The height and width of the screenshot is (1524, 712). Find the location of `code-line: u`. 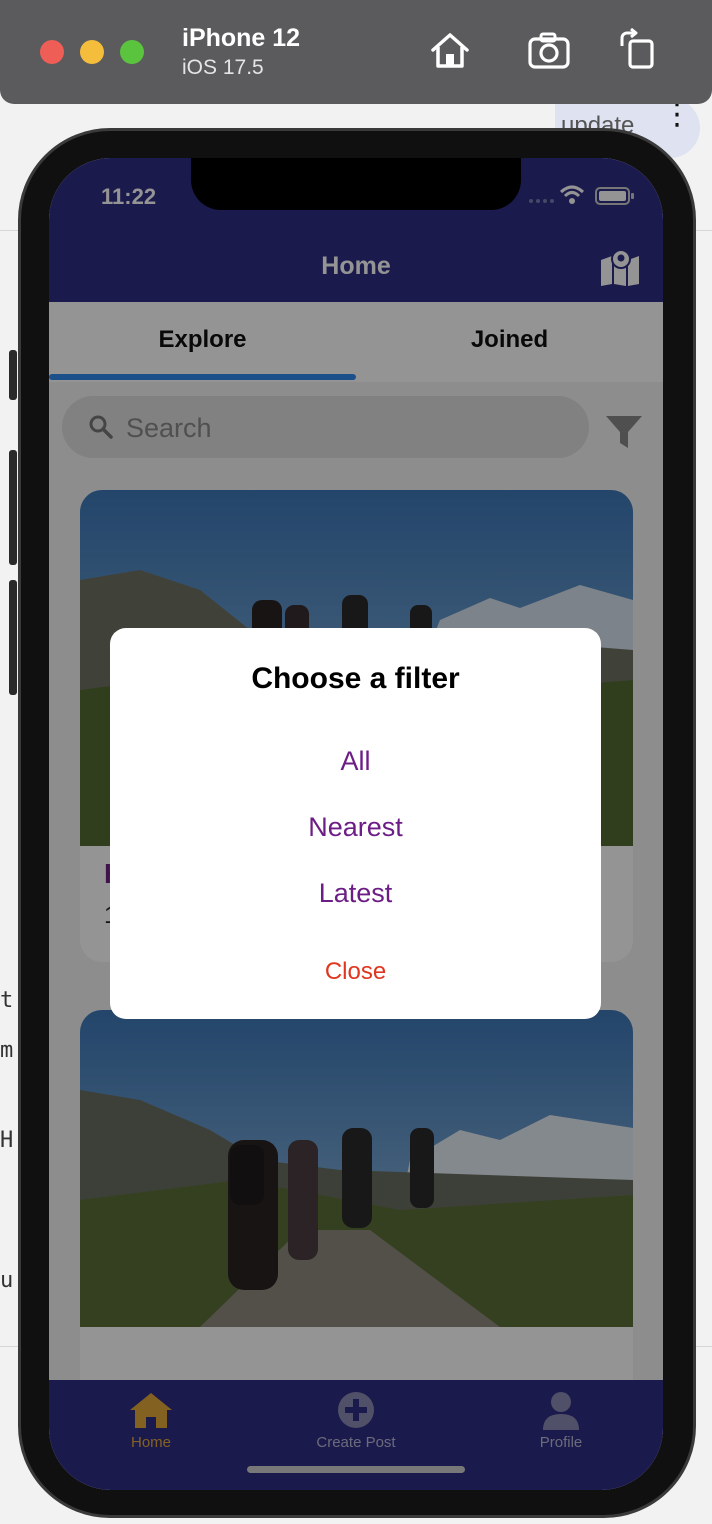

code-line: u is located at coordinates (7, 1280).